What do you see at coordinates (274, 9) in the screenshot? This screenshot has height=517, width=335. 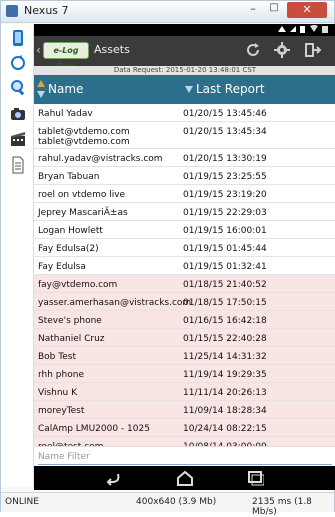 I see `maximize-button: □` at bounding box center [274, 9].